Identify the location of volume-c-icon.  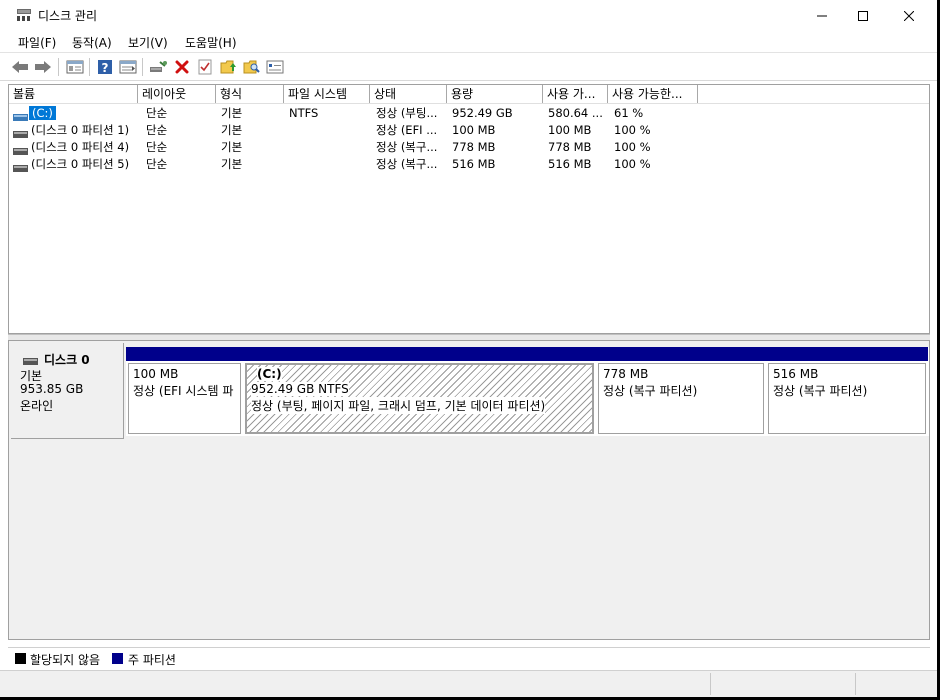
(20, 115).